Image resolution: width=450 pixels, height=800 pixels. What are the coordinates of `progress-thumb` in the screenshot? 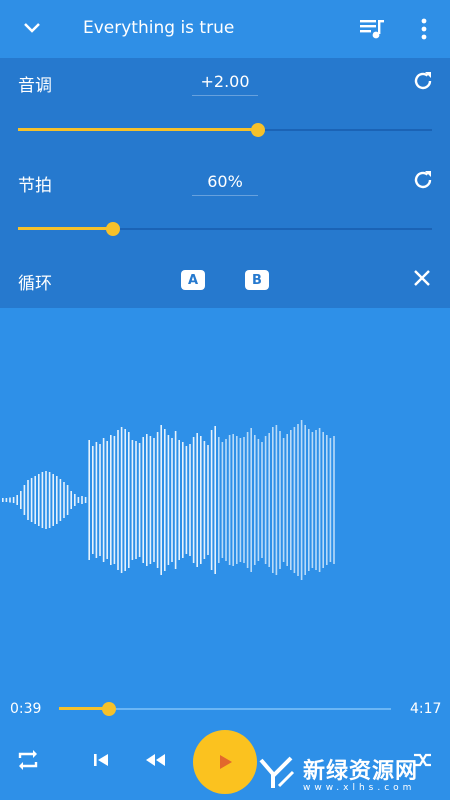 It's located at (109, 709).